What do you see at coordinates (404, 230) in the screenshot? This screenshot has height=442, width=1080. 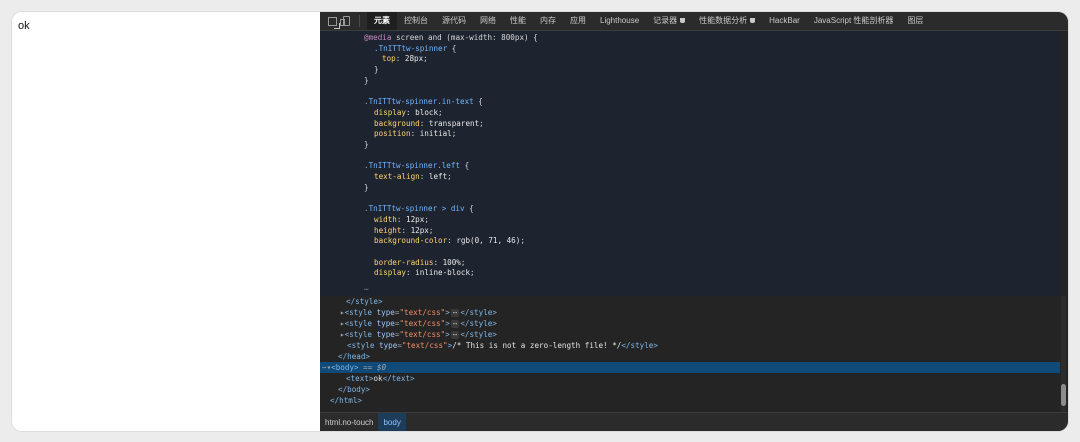 I see `code-line: height: 12px;` at bounding box center [404, 230].